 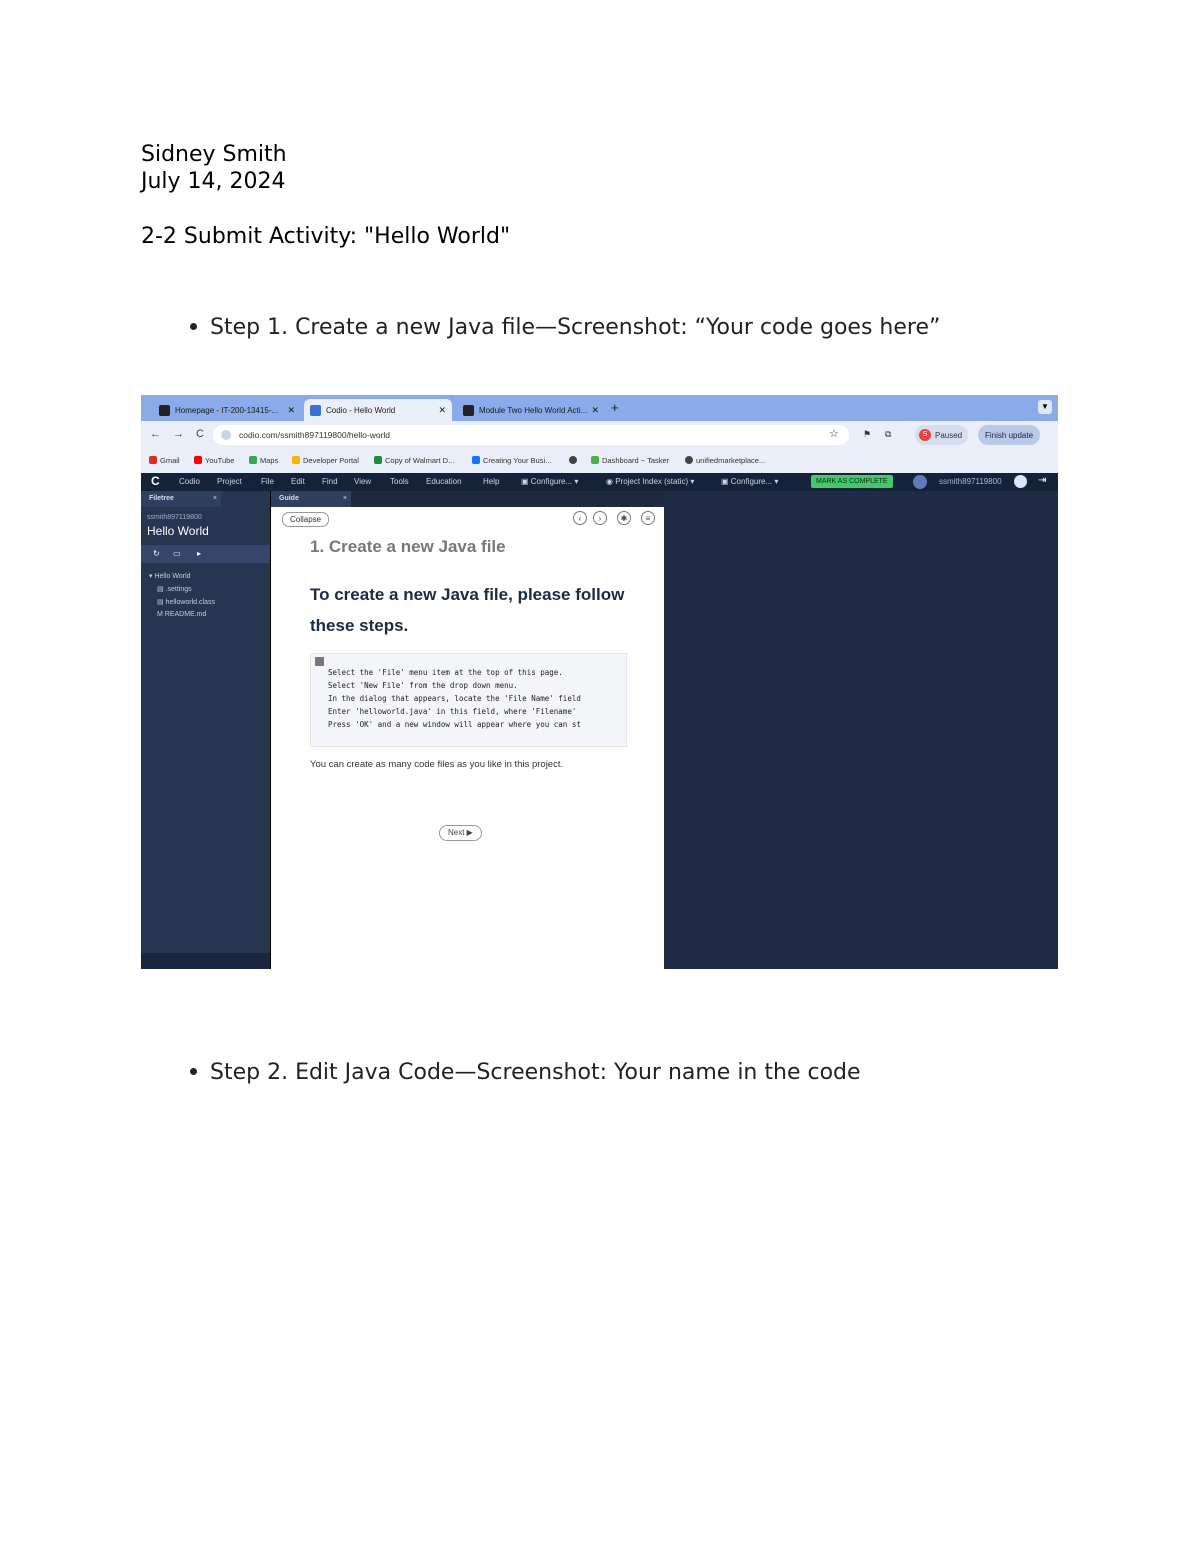 I want to click on menu-project: Project, so click(x=229, y=481).